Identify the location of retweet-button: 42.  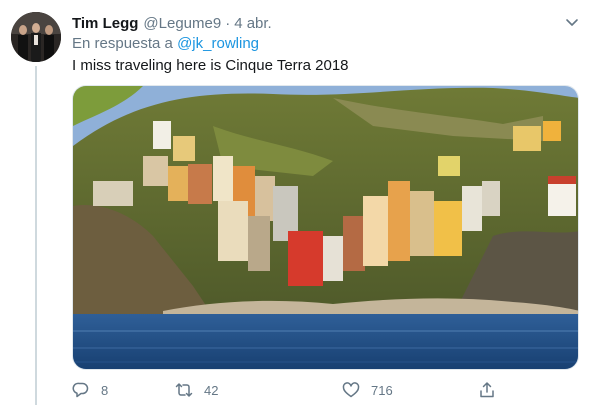
(196, 390).